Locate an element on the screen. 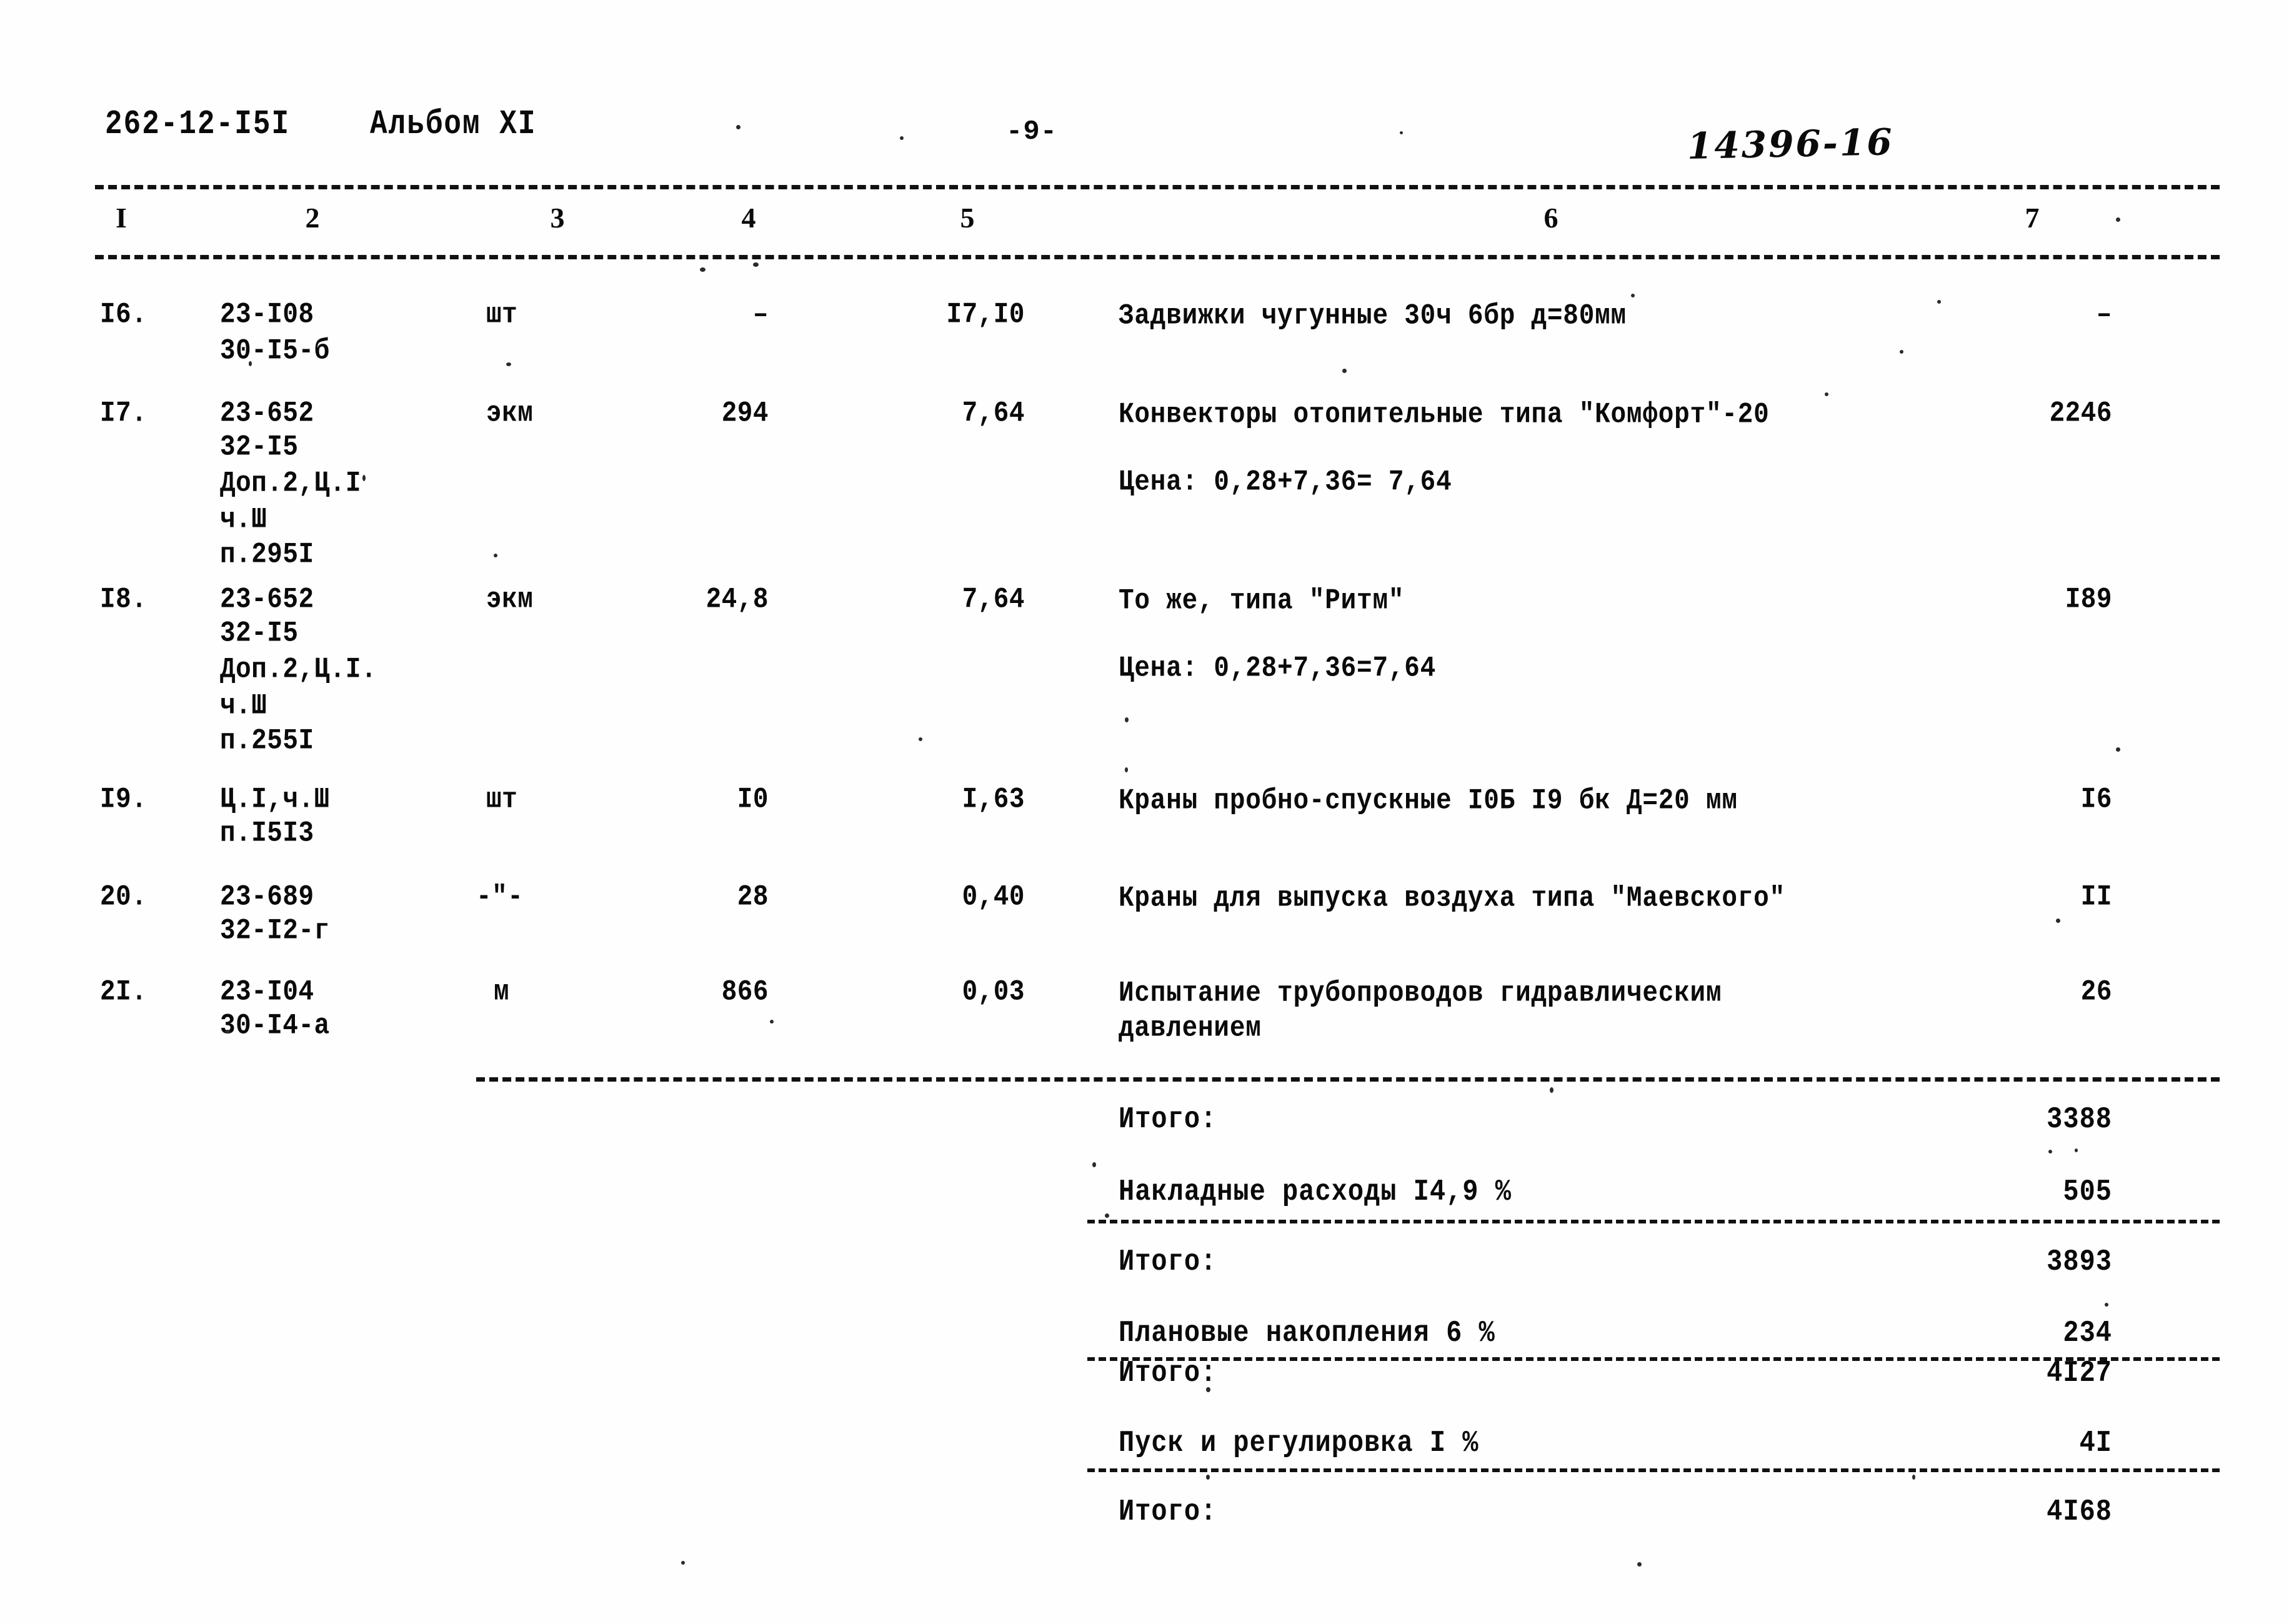 Image resolution: width=2289 pixels, height=1624 pixels. row-description: Задвижки чугунные 30ч 6бр д=80мм is located at coordinates (1373, 316).